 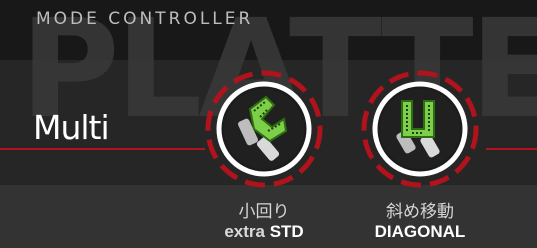 What do you see at coordinates (264, 129) in the screenshot?
I see `extra-std-mode-button` at bounding box center [264, 129].